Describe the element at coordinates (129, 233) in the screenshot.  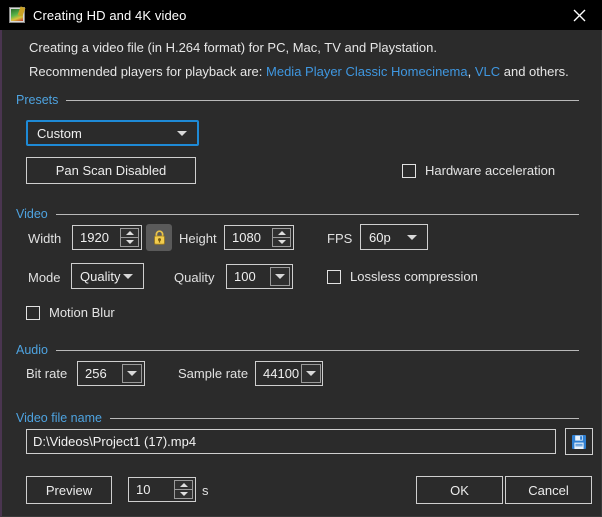
I see `width-stepper-up` at that location.